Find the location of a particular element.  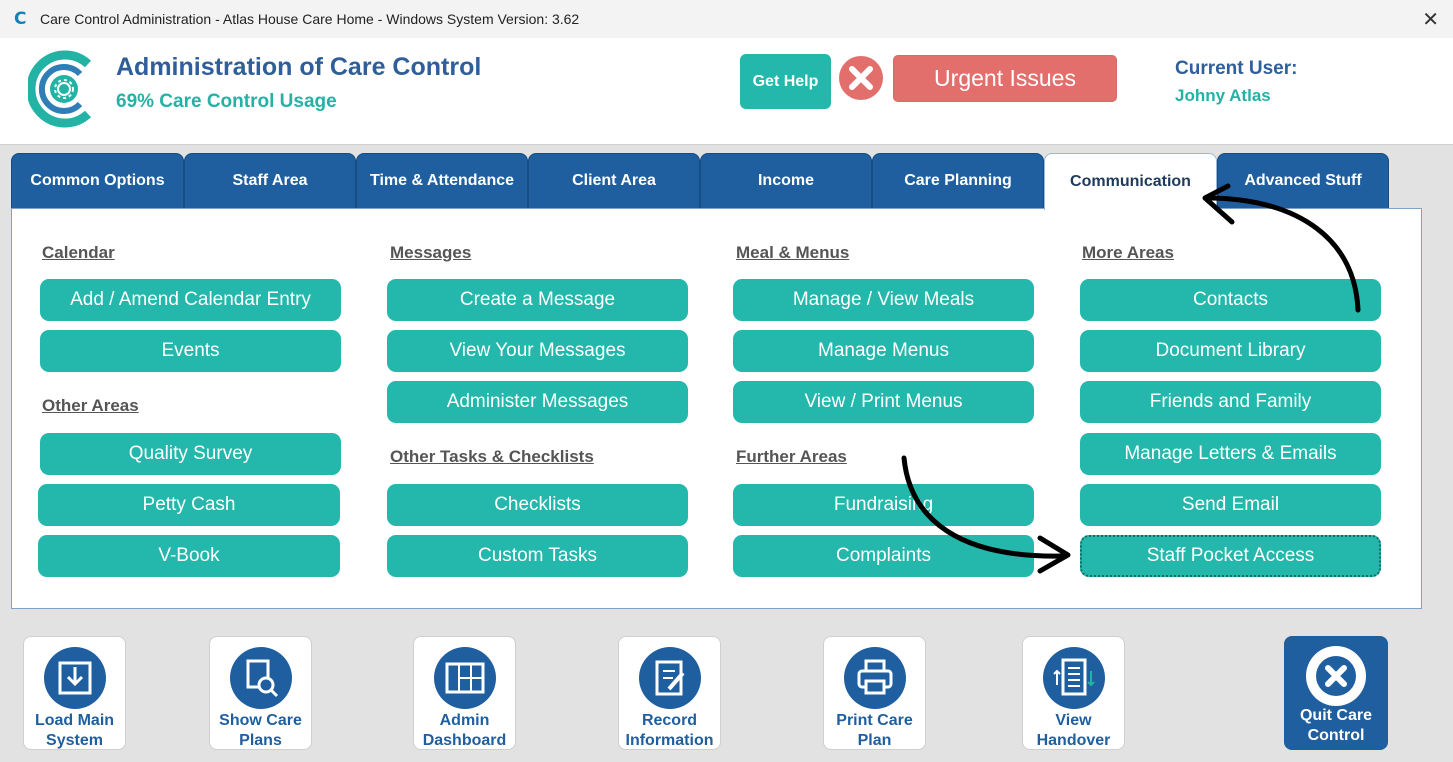

custom-tasks-button: Custom Tasks is located at coordinates (537, 556).